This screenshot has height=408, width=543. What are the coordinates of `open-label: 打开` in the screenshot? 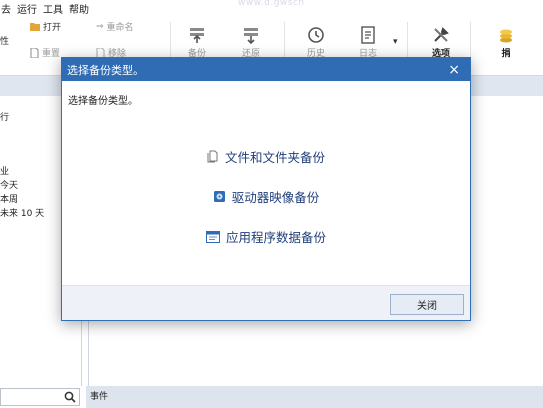 It's located at (52, 28).